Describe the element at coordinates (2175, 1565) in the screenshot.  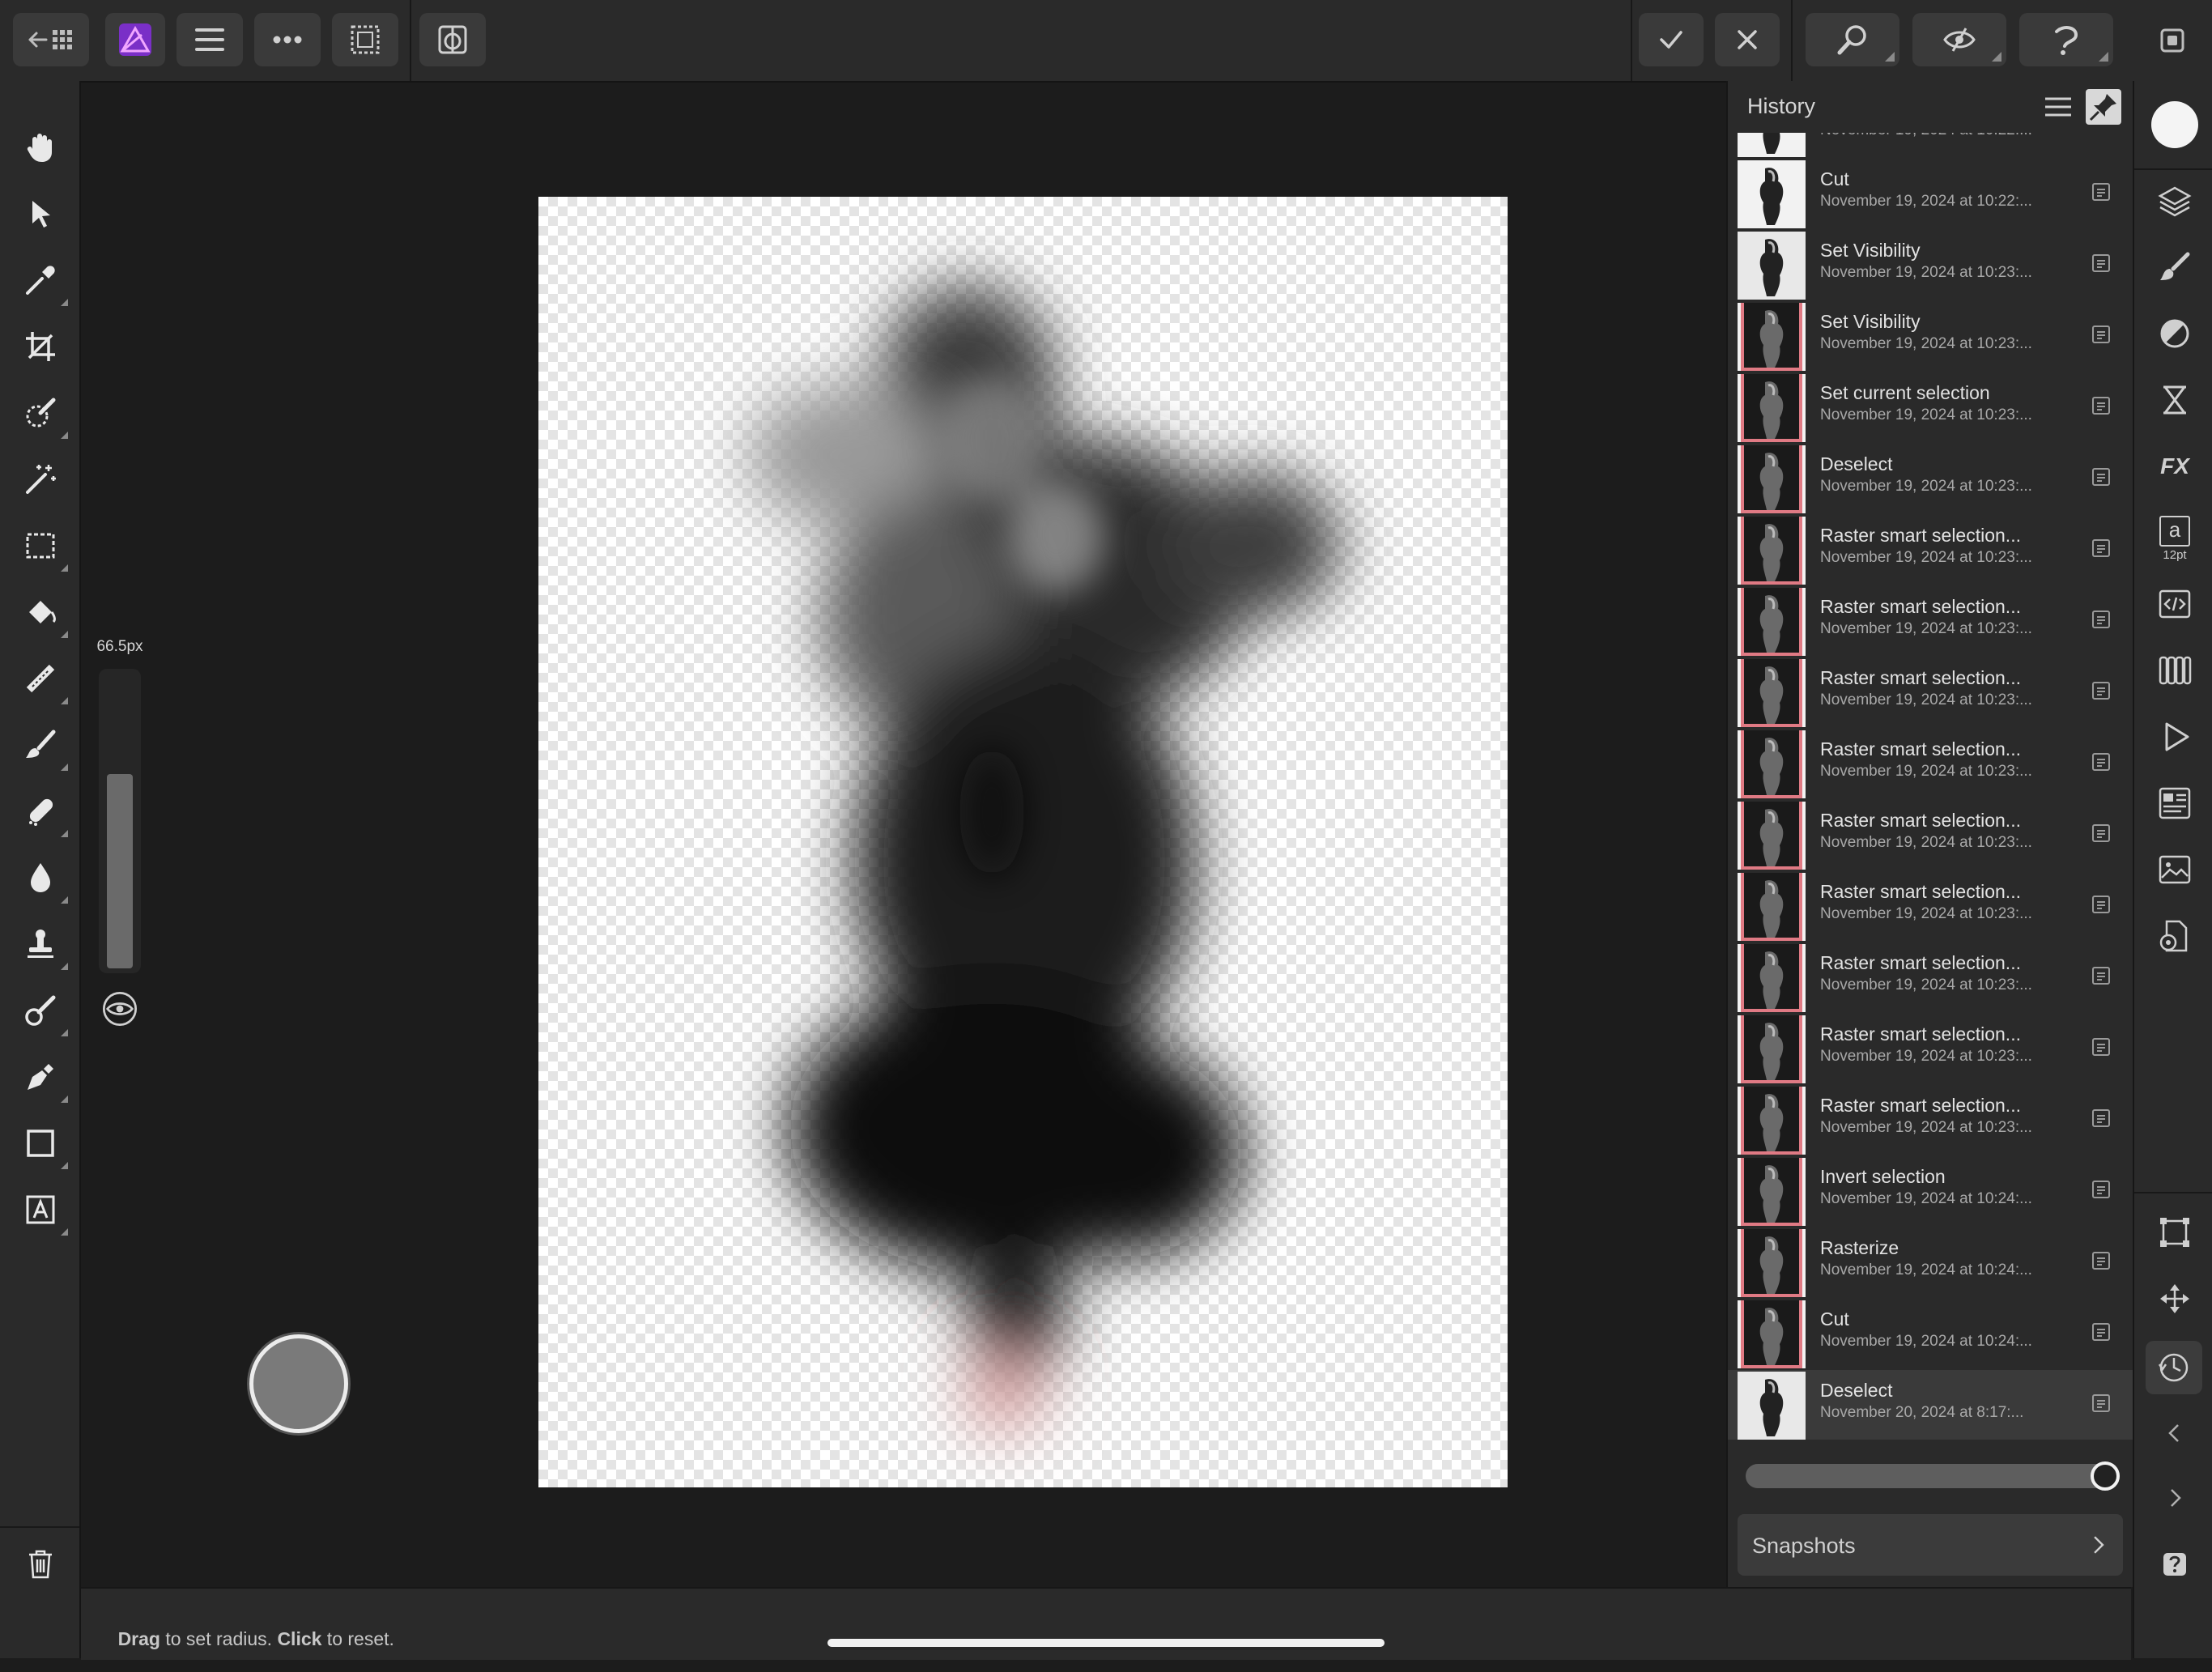
I see `help-button` at that location.